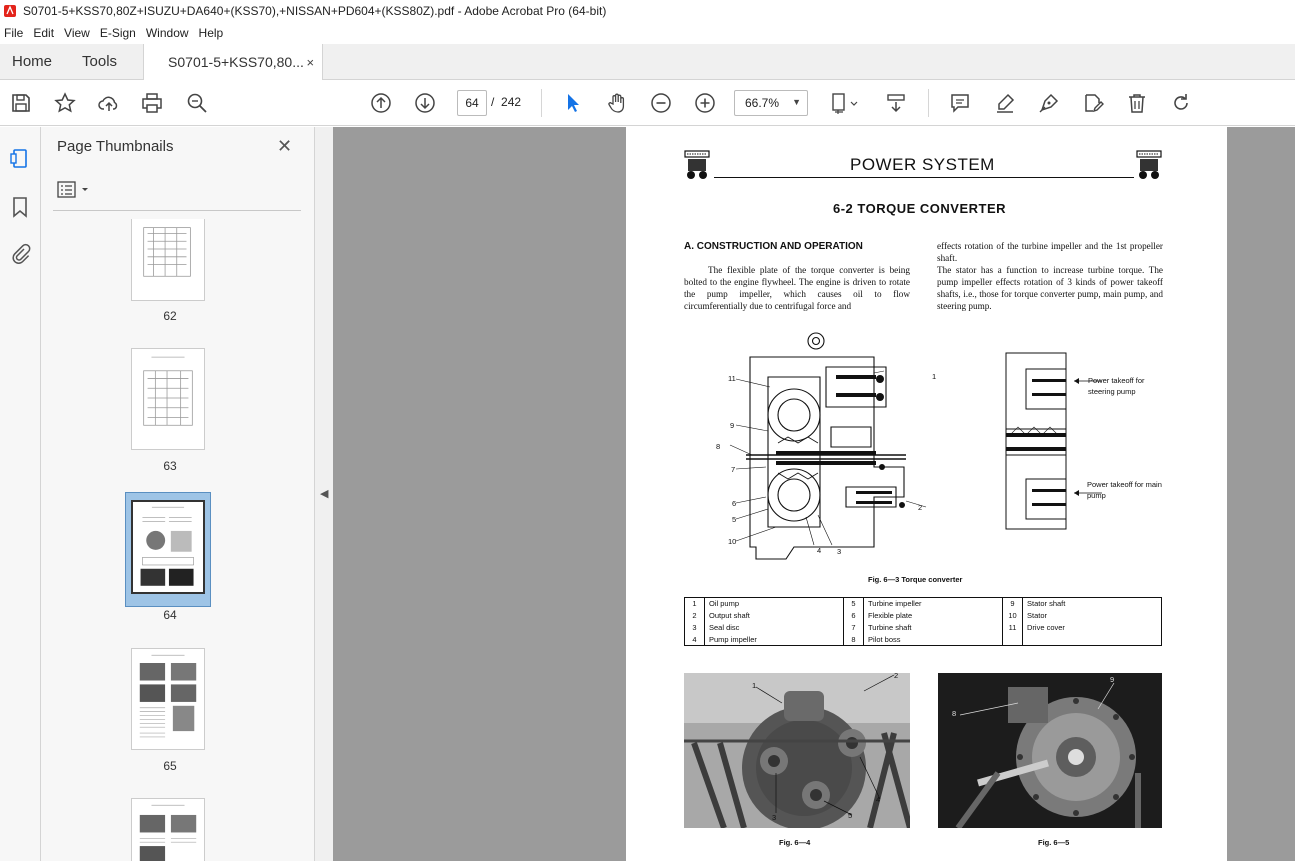 This screenshot has width=1295, height=861. What do you see at coordinates (732, 425) in the screenshot?
I see `callout-9: 9` at bounding box center [732, 425].